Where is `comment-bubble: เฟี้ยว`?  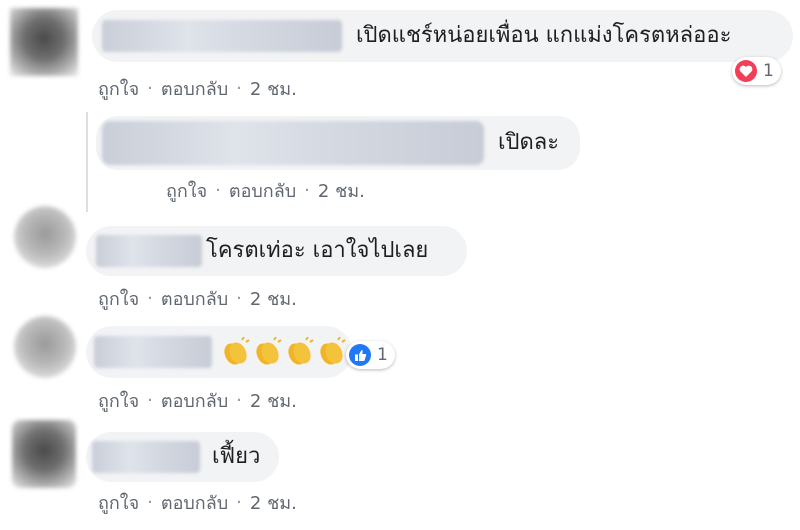
comment-bubble: เฟี้ยว is located at coordinates (182, 457).